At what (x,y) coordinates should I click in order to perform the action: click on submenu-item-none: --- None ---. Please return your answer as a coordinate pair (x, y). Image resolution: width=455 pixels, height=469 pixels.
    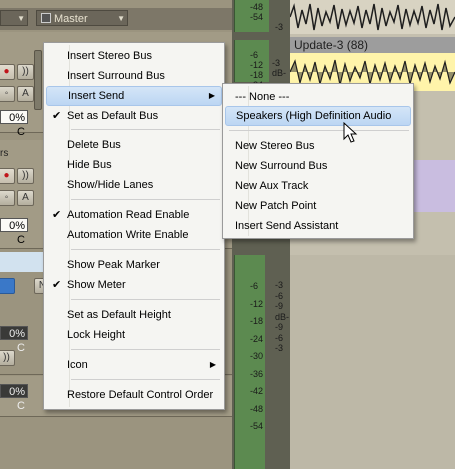
    Looking at the image, I should click on (318, 97).